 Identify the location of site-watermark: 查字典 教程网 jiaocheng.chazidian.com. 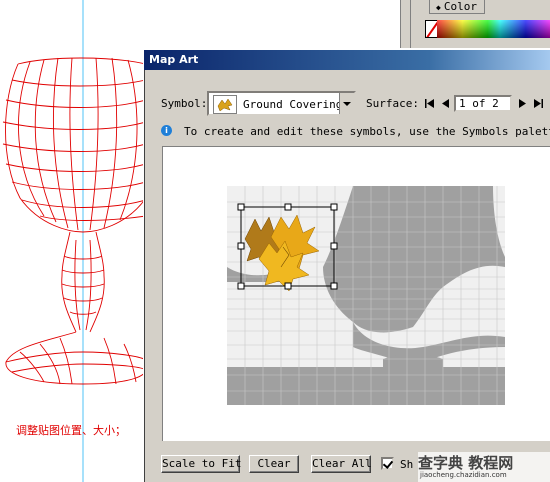
(484, 467).